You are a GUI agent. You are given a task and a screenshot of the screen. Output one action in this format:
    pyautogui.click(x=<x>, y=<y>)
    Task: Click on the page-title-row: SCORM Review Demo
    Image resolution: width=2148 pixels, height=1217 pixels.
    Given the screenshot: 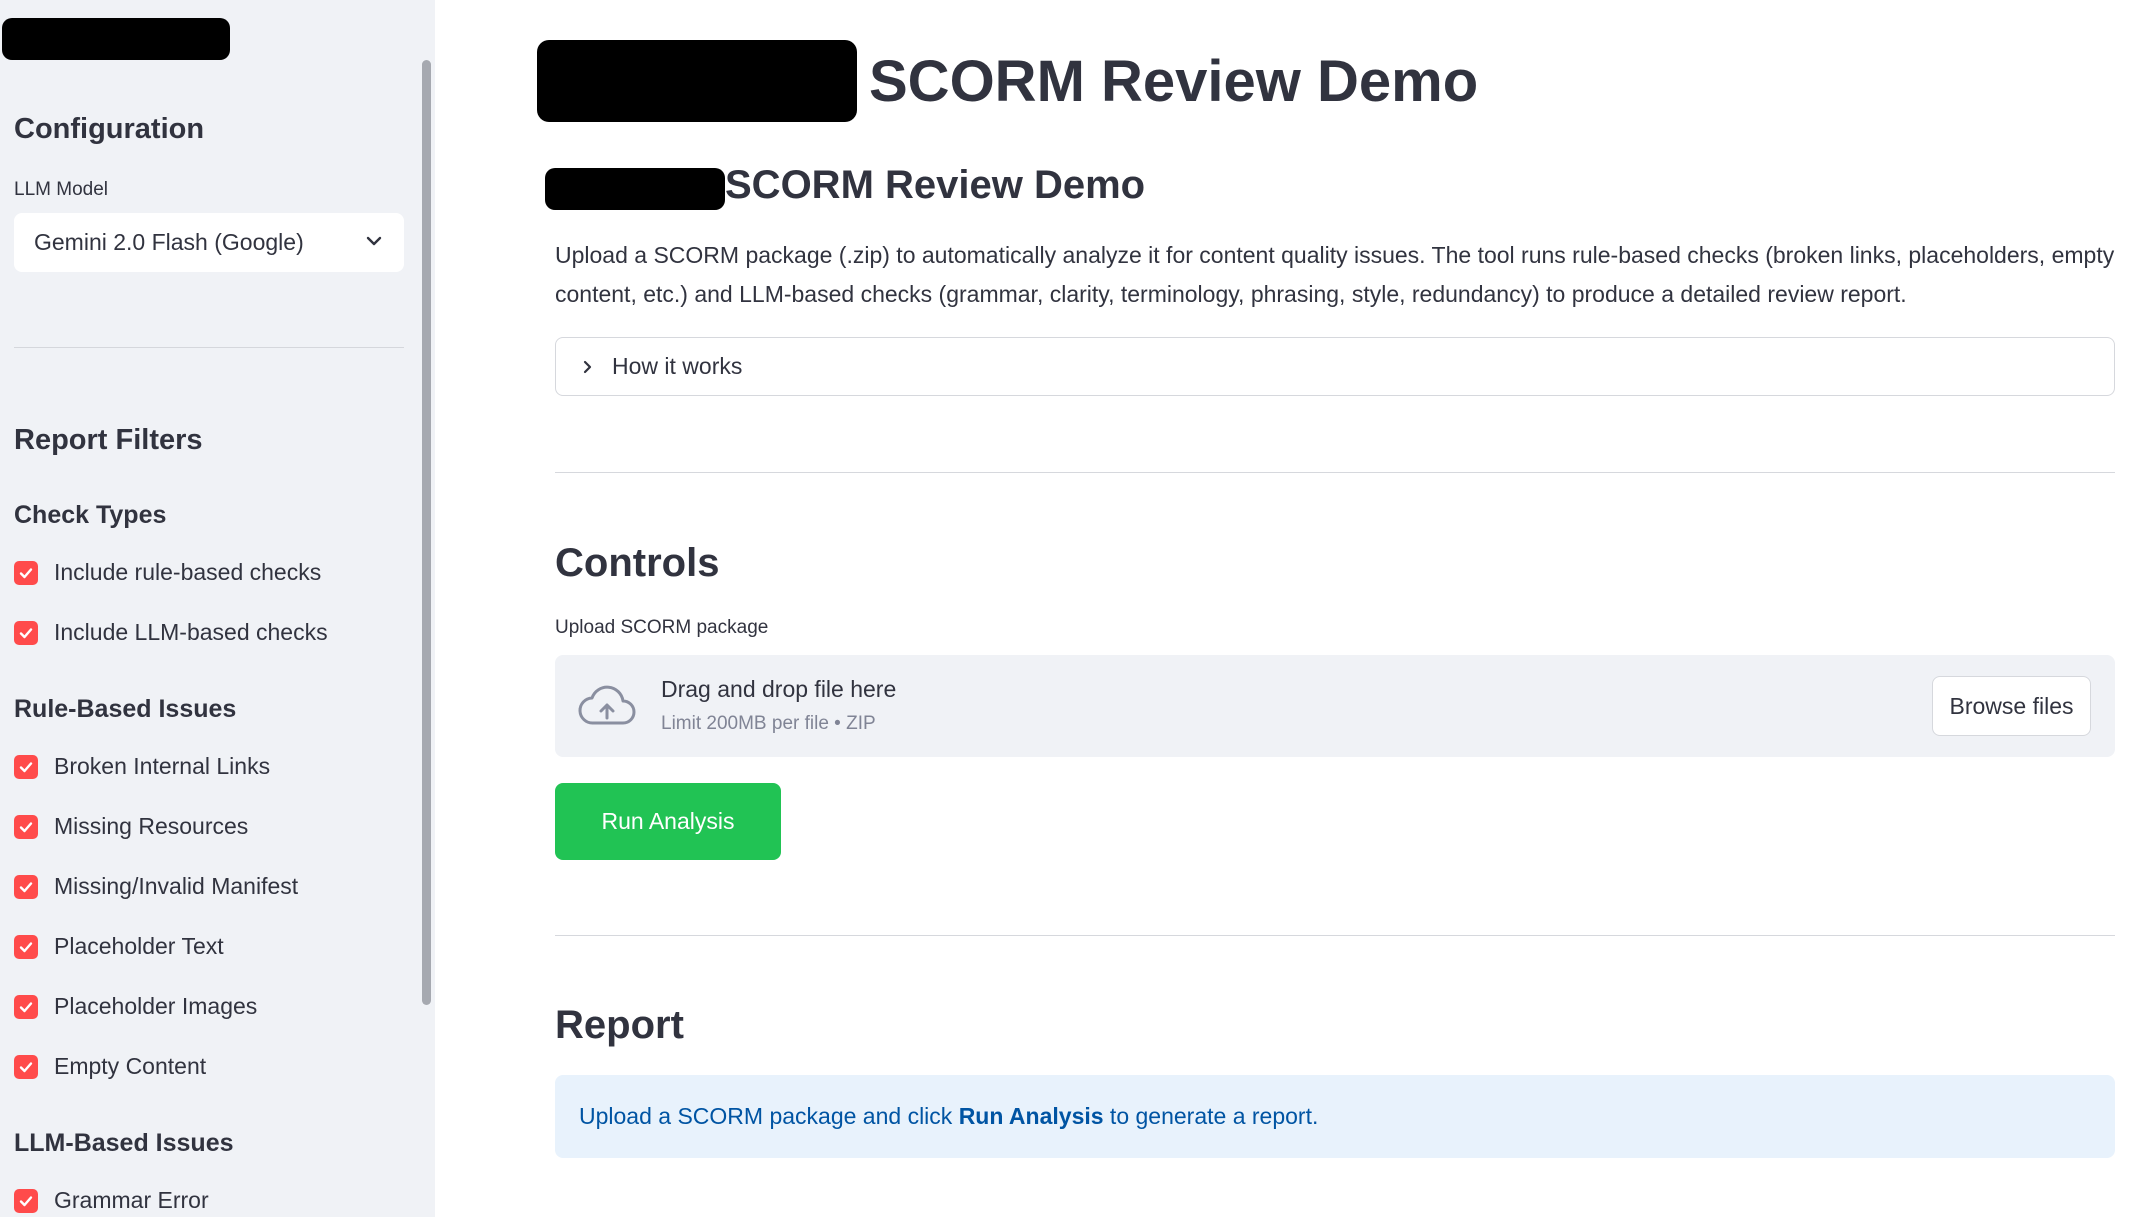 What is the action you would take?
    pyautogui.click(x=1007, y=81)
    